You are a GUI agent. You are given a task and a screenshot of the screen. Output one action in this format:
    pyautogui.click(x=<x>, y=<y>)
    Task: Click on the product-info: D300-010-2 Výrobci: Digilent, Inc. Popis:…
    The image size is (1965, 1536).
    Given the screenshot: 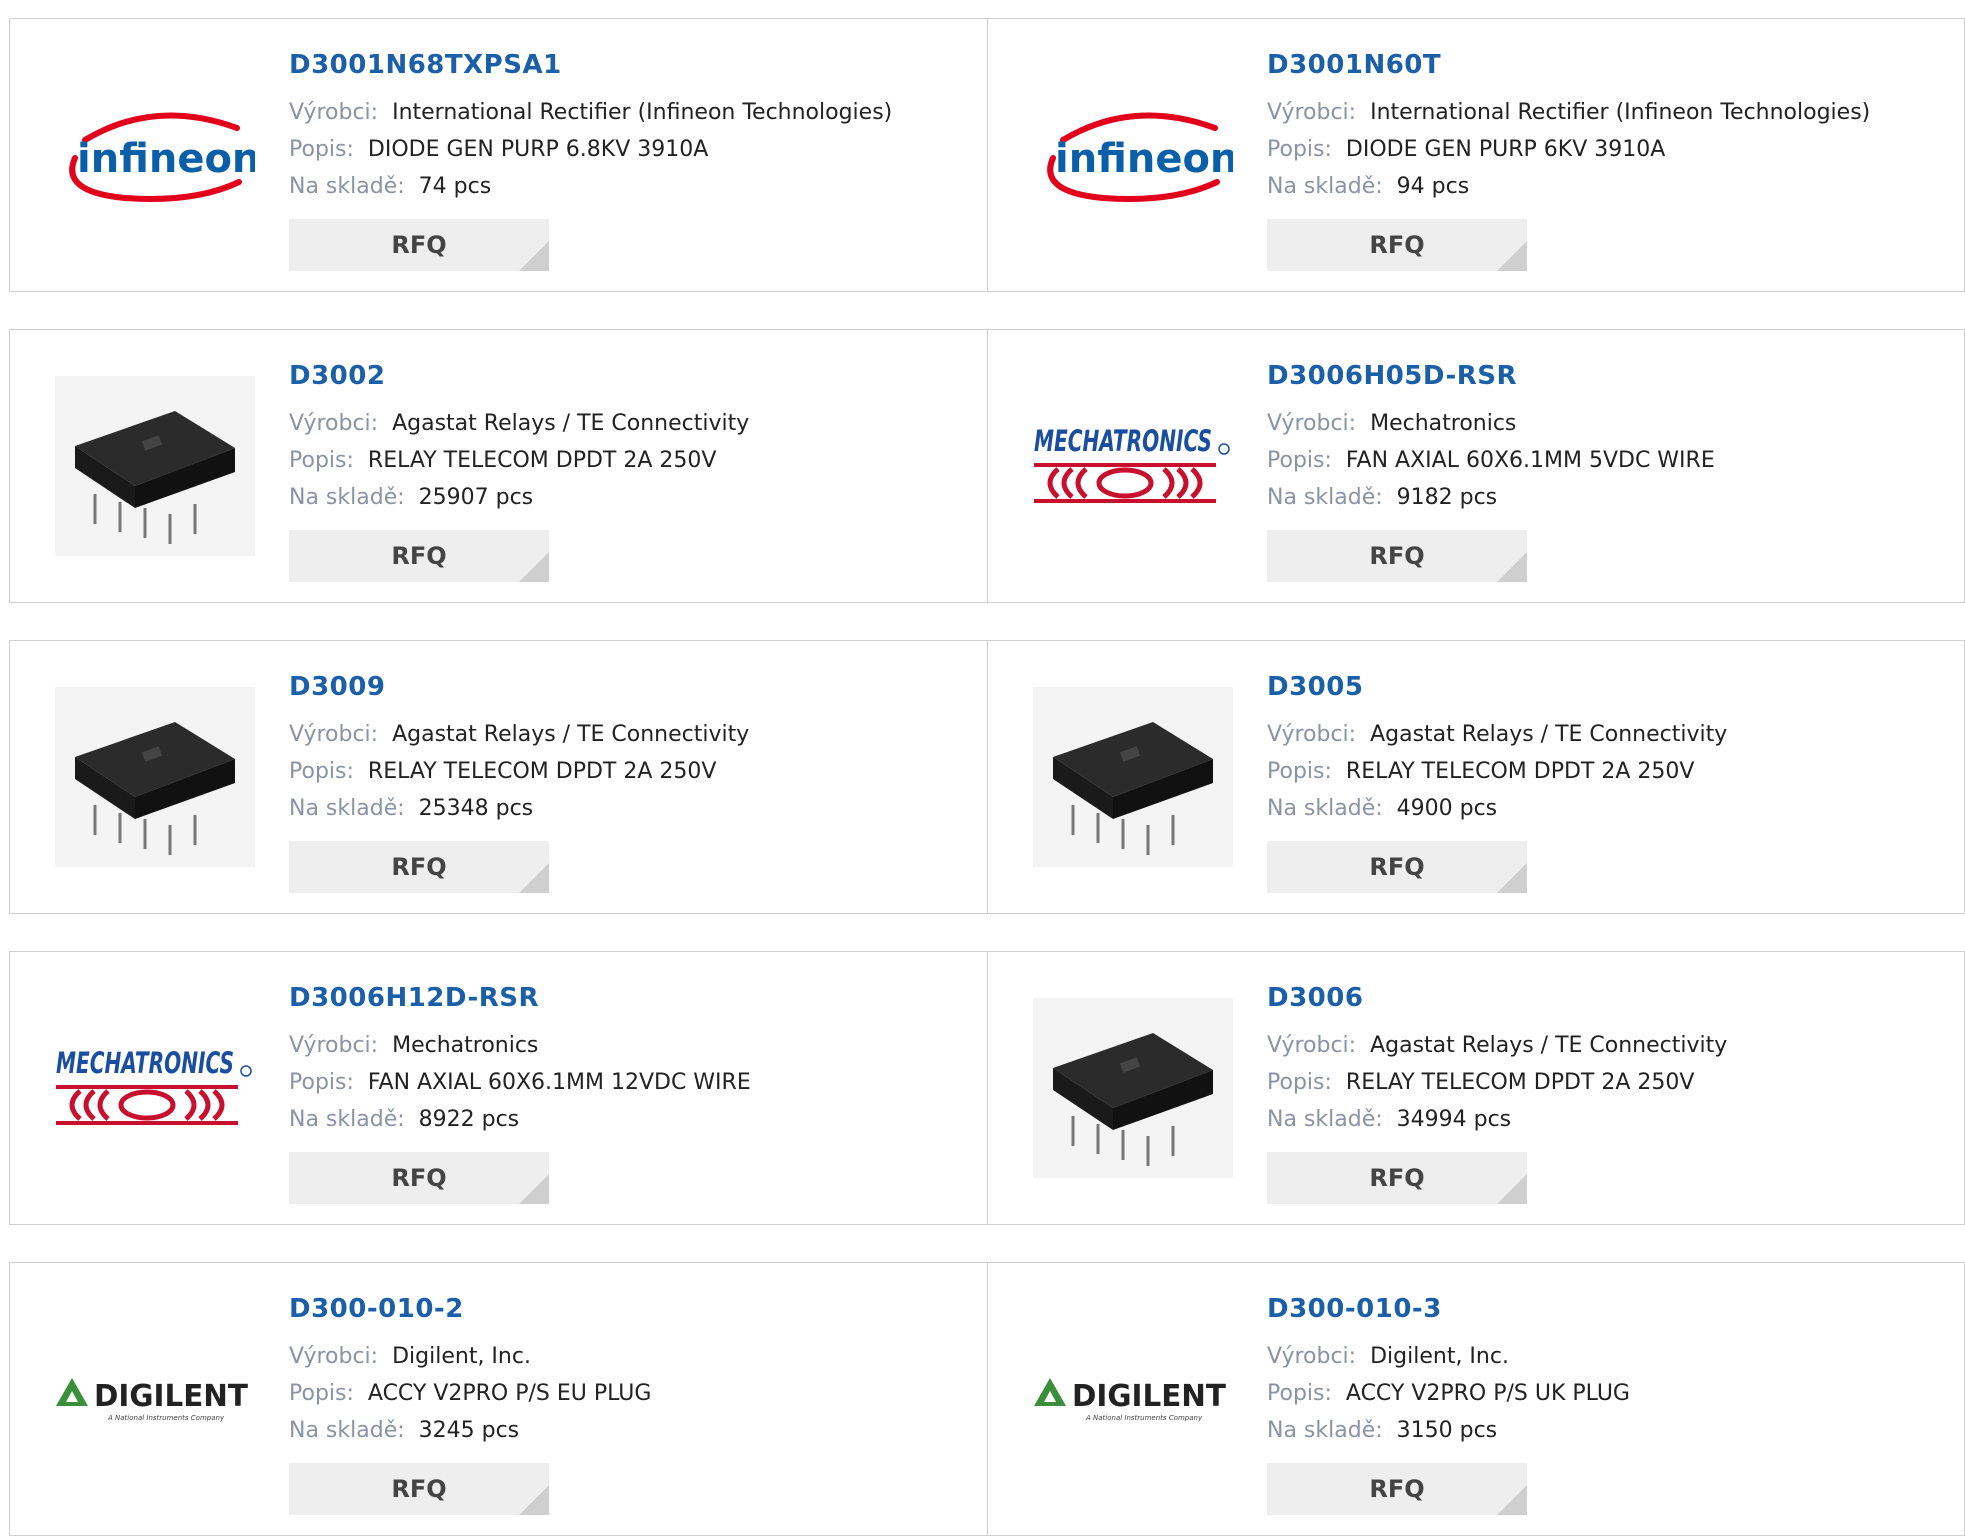 What is the action you would take?
    pyautogui.click(x=470, y=1404)
    